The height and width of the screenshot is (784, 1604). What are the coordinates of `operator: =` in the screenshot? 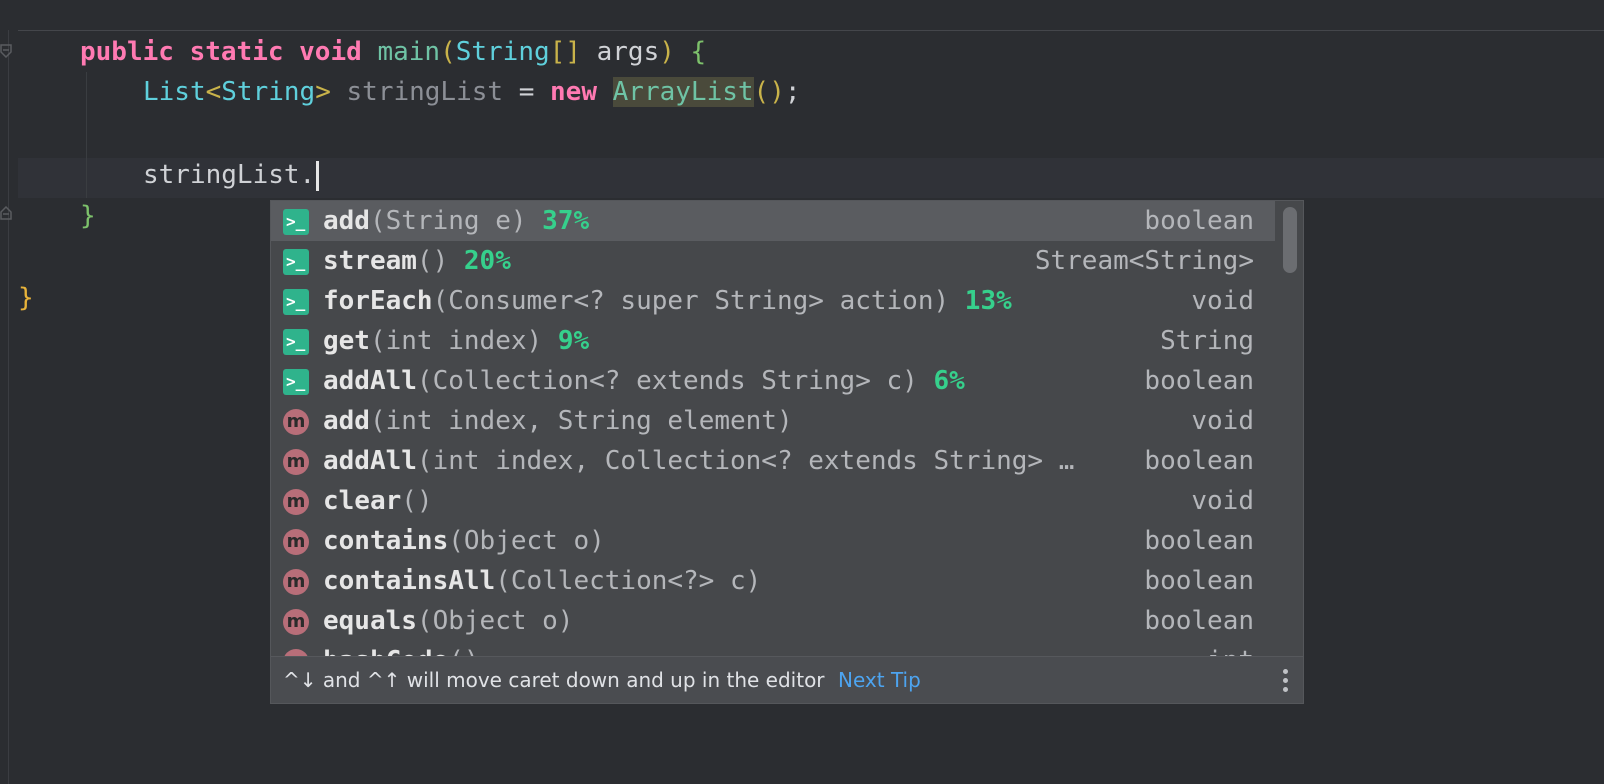 It's located at (526, 92).